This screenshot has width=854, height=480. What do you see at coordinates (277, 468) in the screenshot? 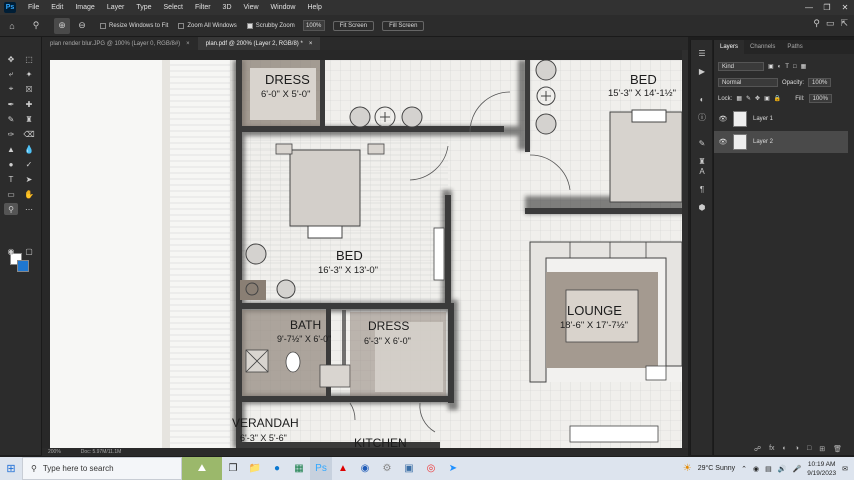
I see `edge-browser-icon: ●` at bounding box center [277, 468].